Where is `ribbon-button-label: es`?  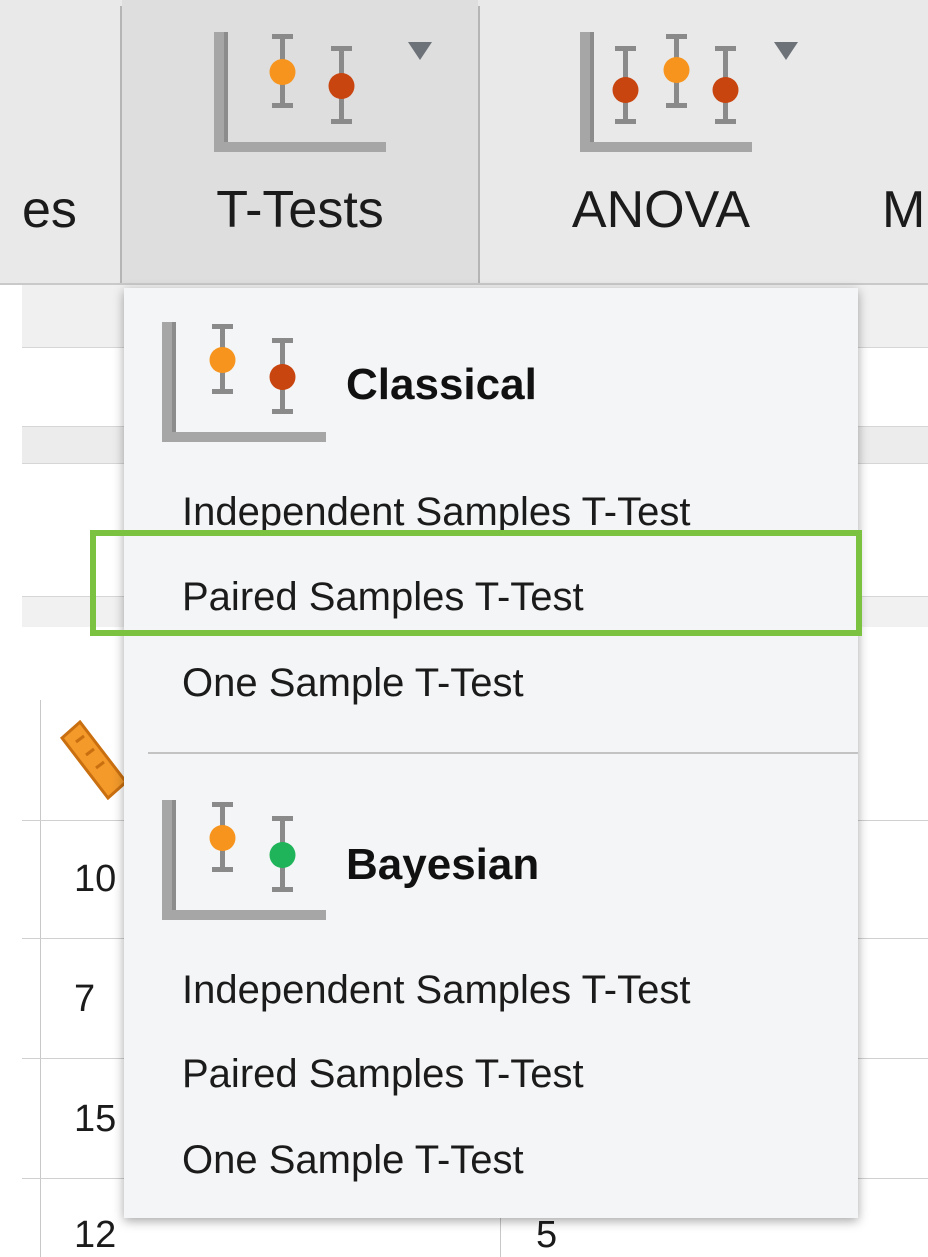 ribbon-button-label: es is located at coordinates (49, 210).